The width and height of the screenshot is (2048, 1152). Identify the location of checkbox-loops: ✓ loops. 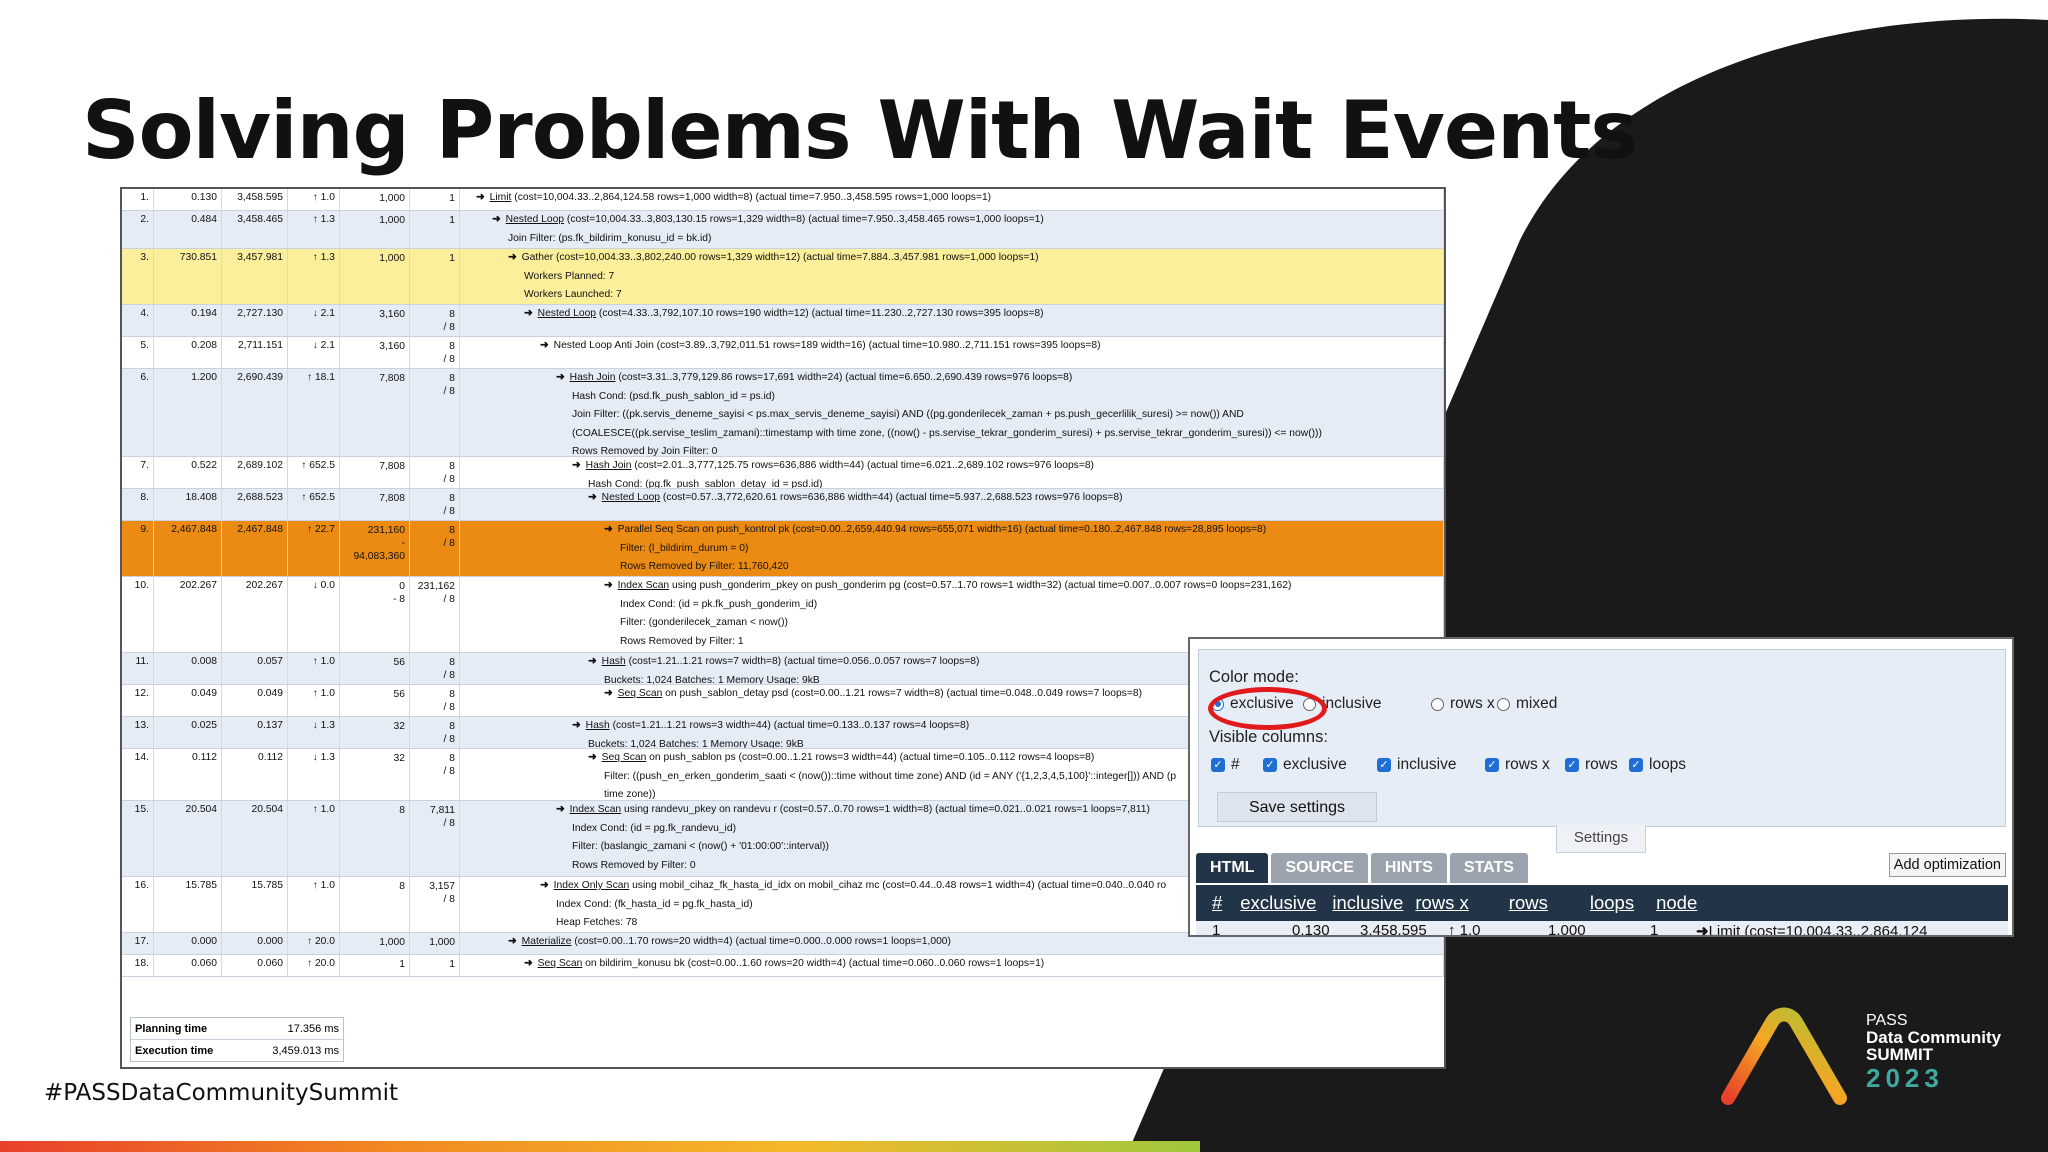
(1657, 765).